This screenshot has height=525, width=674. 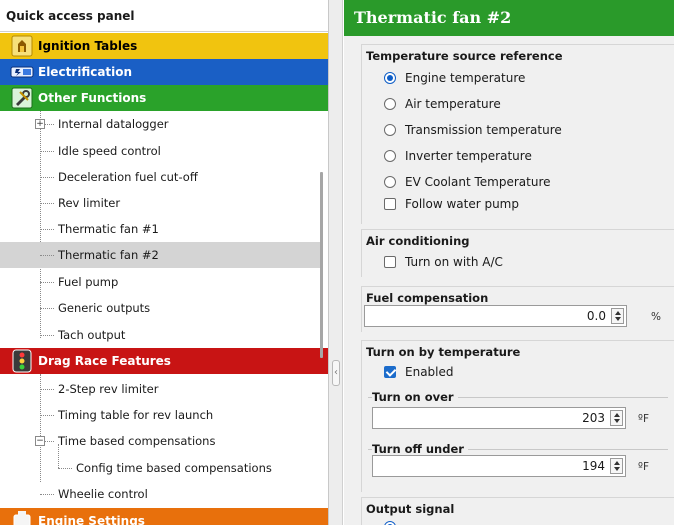 What do you see at coordinates (499, 418) in the screenshot?
I see `turn-on-over-input: 203` at bounding box center [499, 418].